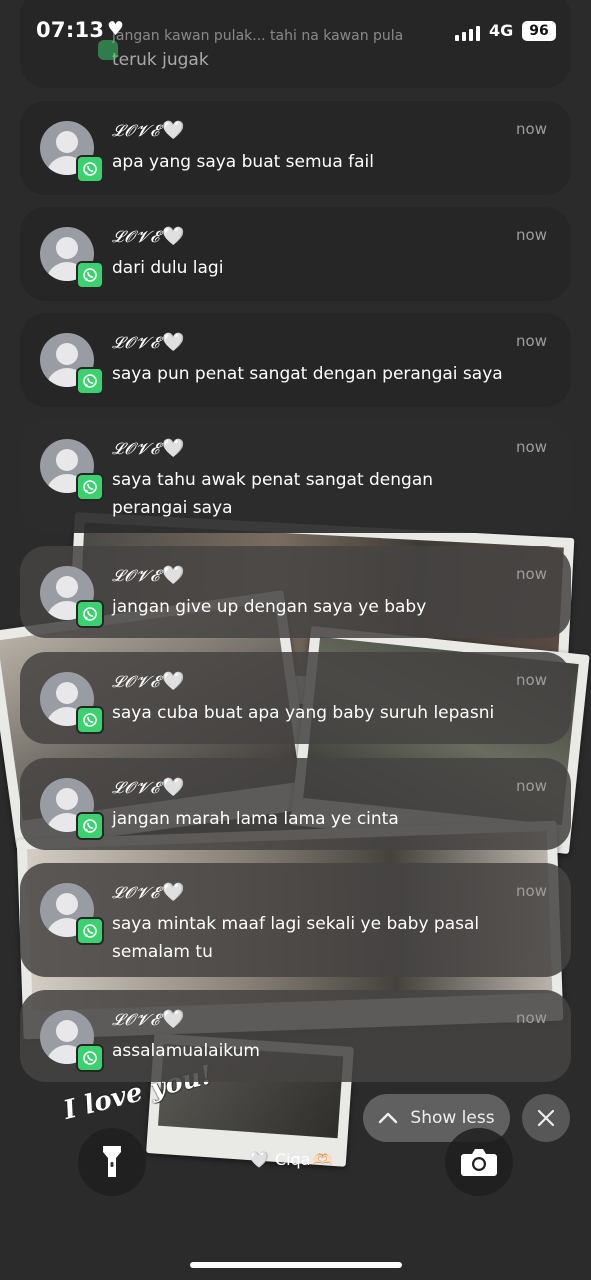 The image size is (591, 1280). I want to click on signal-icon, so click(469, 32).